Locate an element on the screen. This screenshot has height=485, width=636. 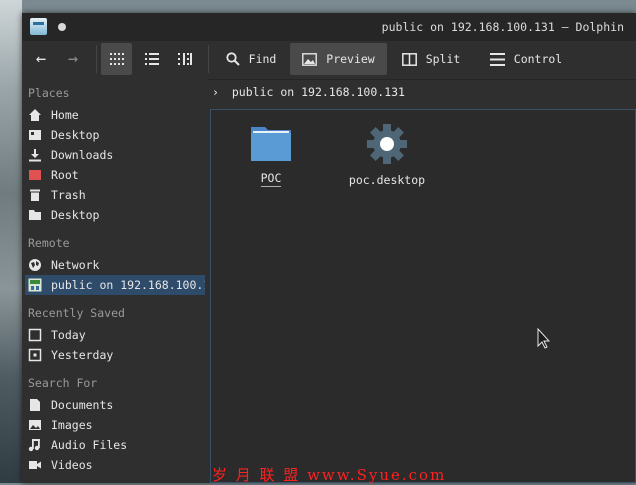
home-icon is located at coordinates (35, 115).